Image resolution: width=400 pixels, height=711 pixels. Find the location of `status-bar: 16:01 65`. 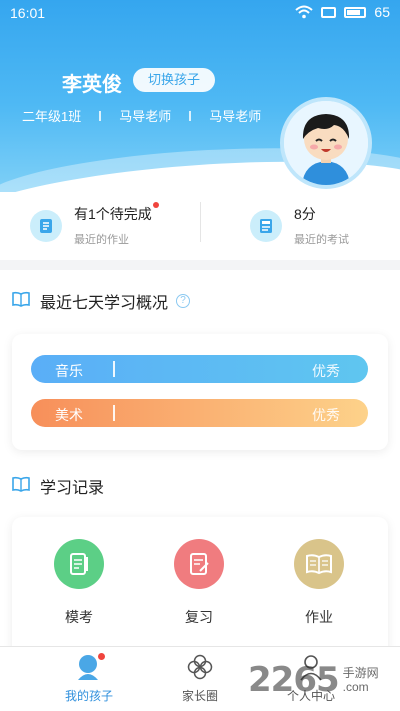

status-bar: 16:01 65 is located at coordinates (200, 13).